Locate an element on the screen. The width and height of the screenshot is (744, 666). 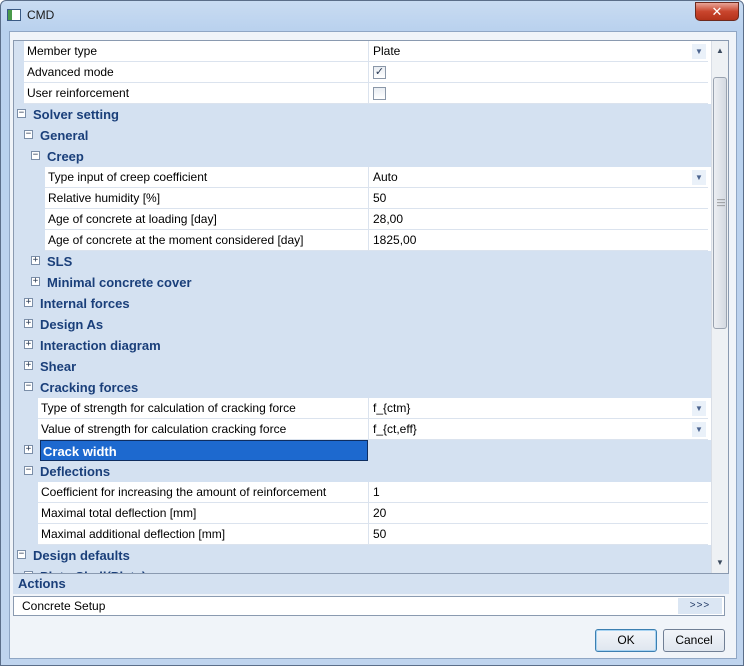
category-label: General is located at coordinates (64, 135).